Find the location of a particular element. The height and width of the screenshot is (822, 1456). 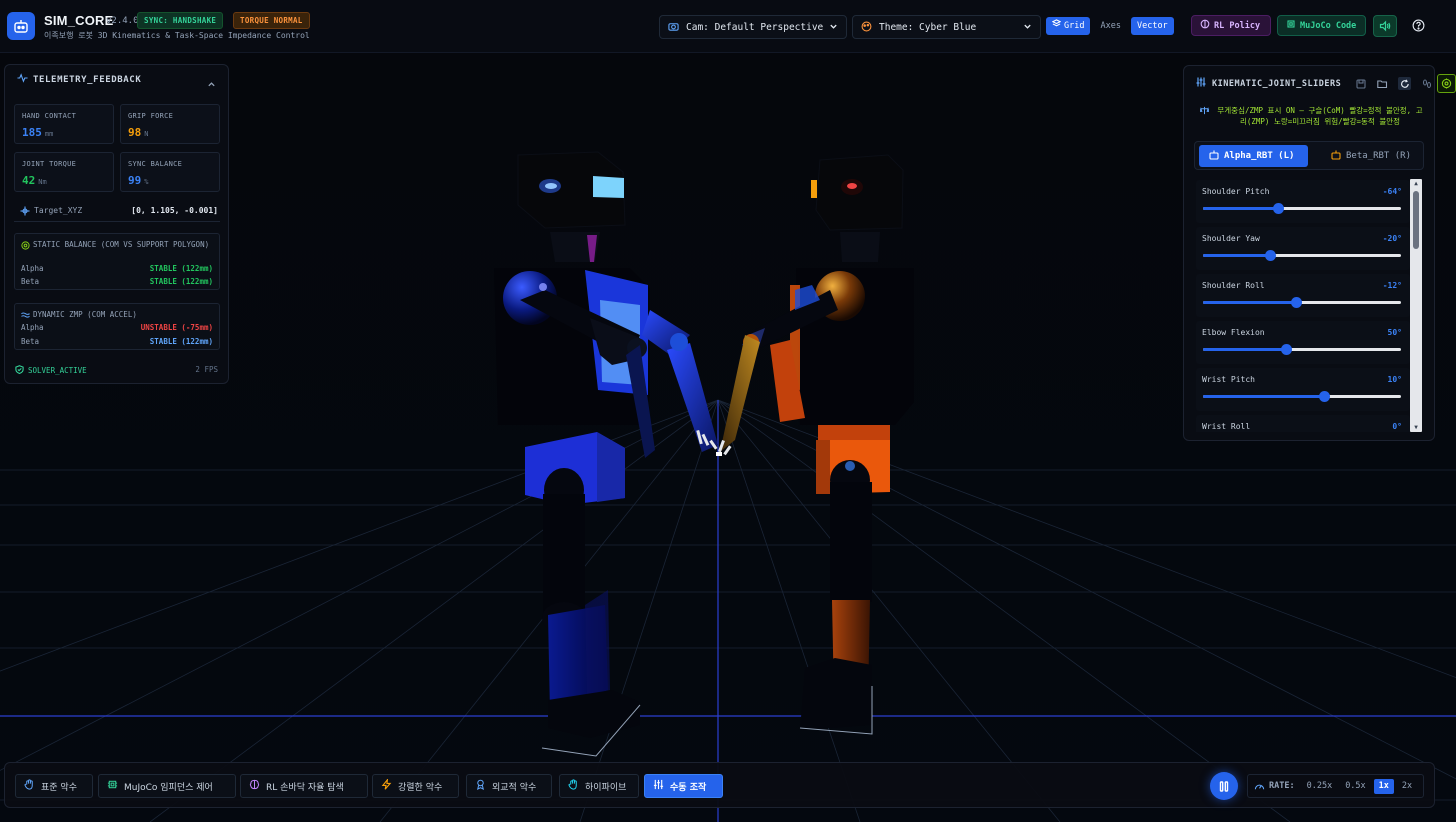

slider-label: Wrist Roll is located at coordinates (1226, 426).